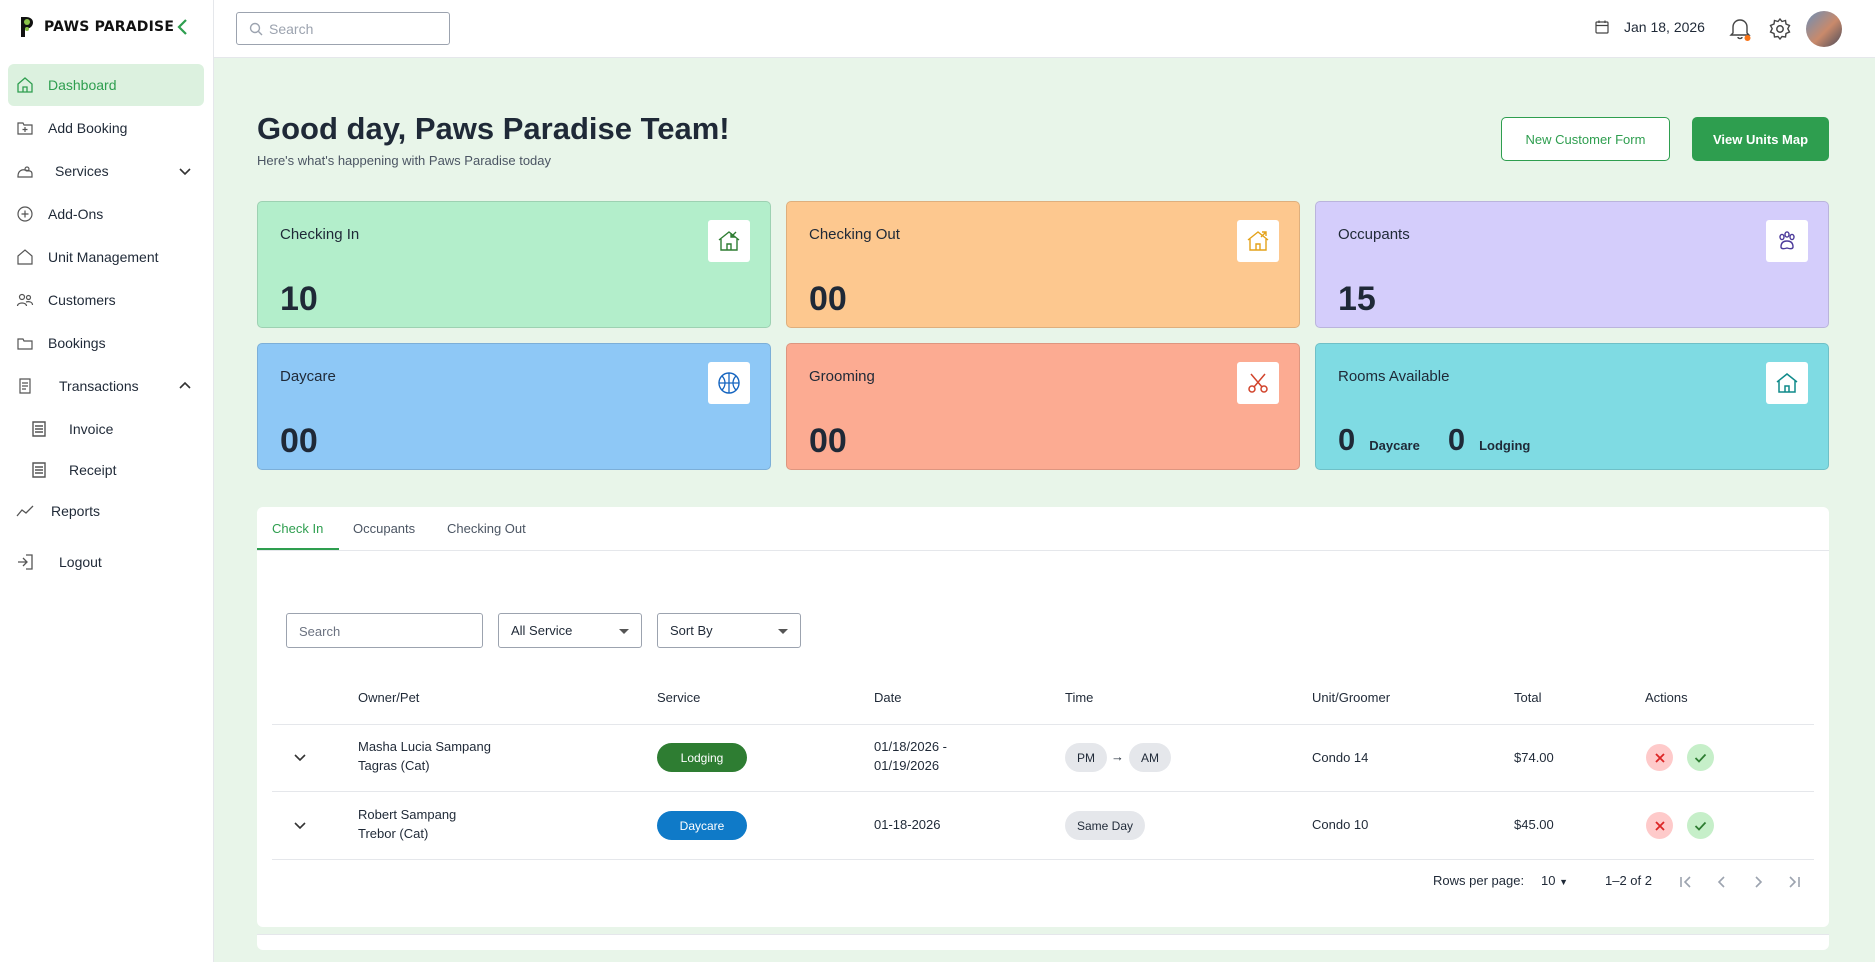  Describe the element at coordinates (1572, 264) in the screenshot. I see `occupants-card: Occupants 15` at that location.